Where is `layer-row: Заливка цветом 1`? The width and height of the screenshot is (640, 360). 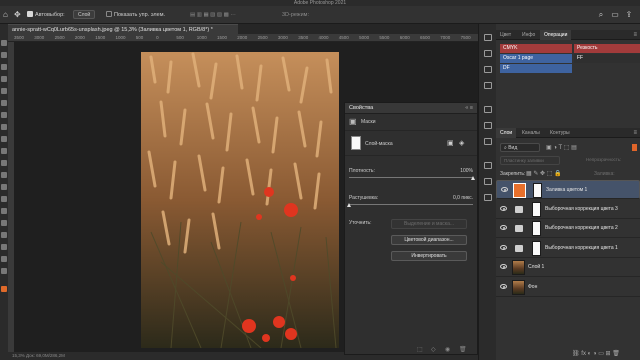
layer-row: Заливка цветом 1 is located at coordinates (568, 189).